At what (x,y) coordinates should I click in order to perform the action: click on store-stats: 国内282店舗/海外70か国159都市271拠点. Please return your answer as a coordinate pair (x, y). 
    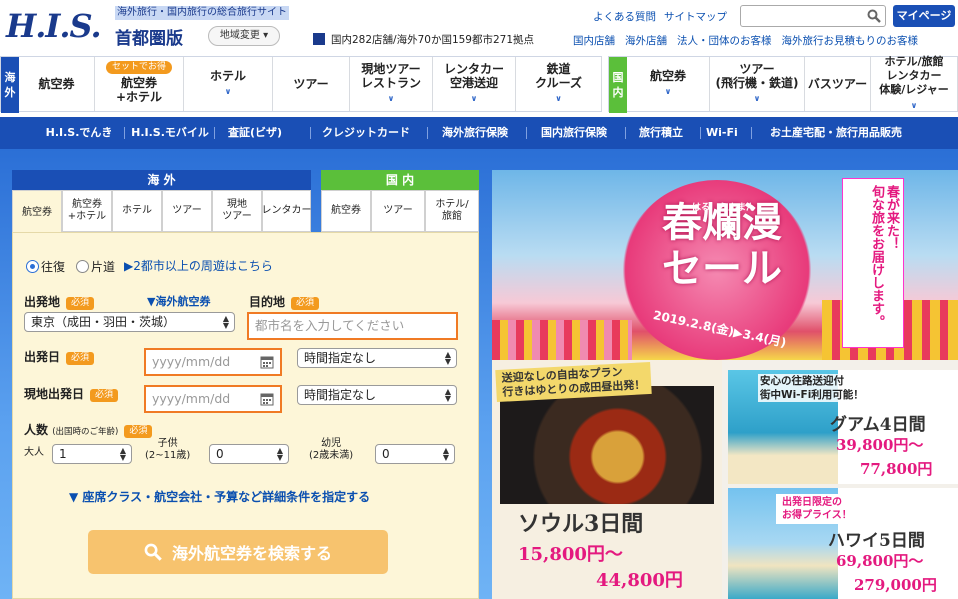
    Looking at the image, I should click on (423, 40).